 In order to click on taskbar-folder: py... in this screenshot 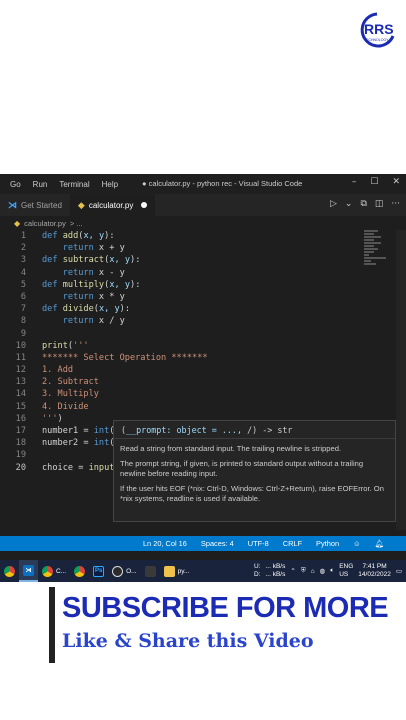, I will do `click(177, 571)`.